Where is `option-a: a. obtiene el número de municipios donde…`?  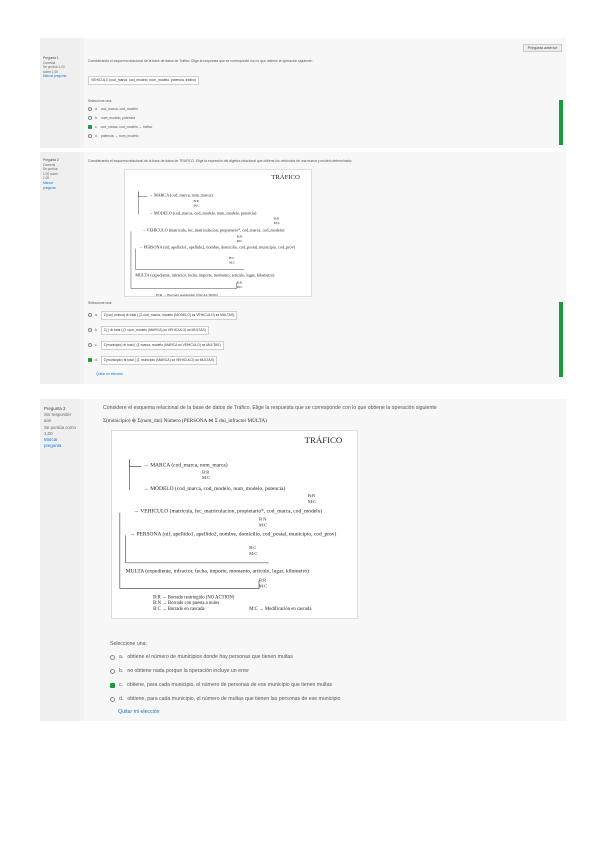
option-a: a. obtiene el número de municipios donde… is located at coordinates (201, 657).